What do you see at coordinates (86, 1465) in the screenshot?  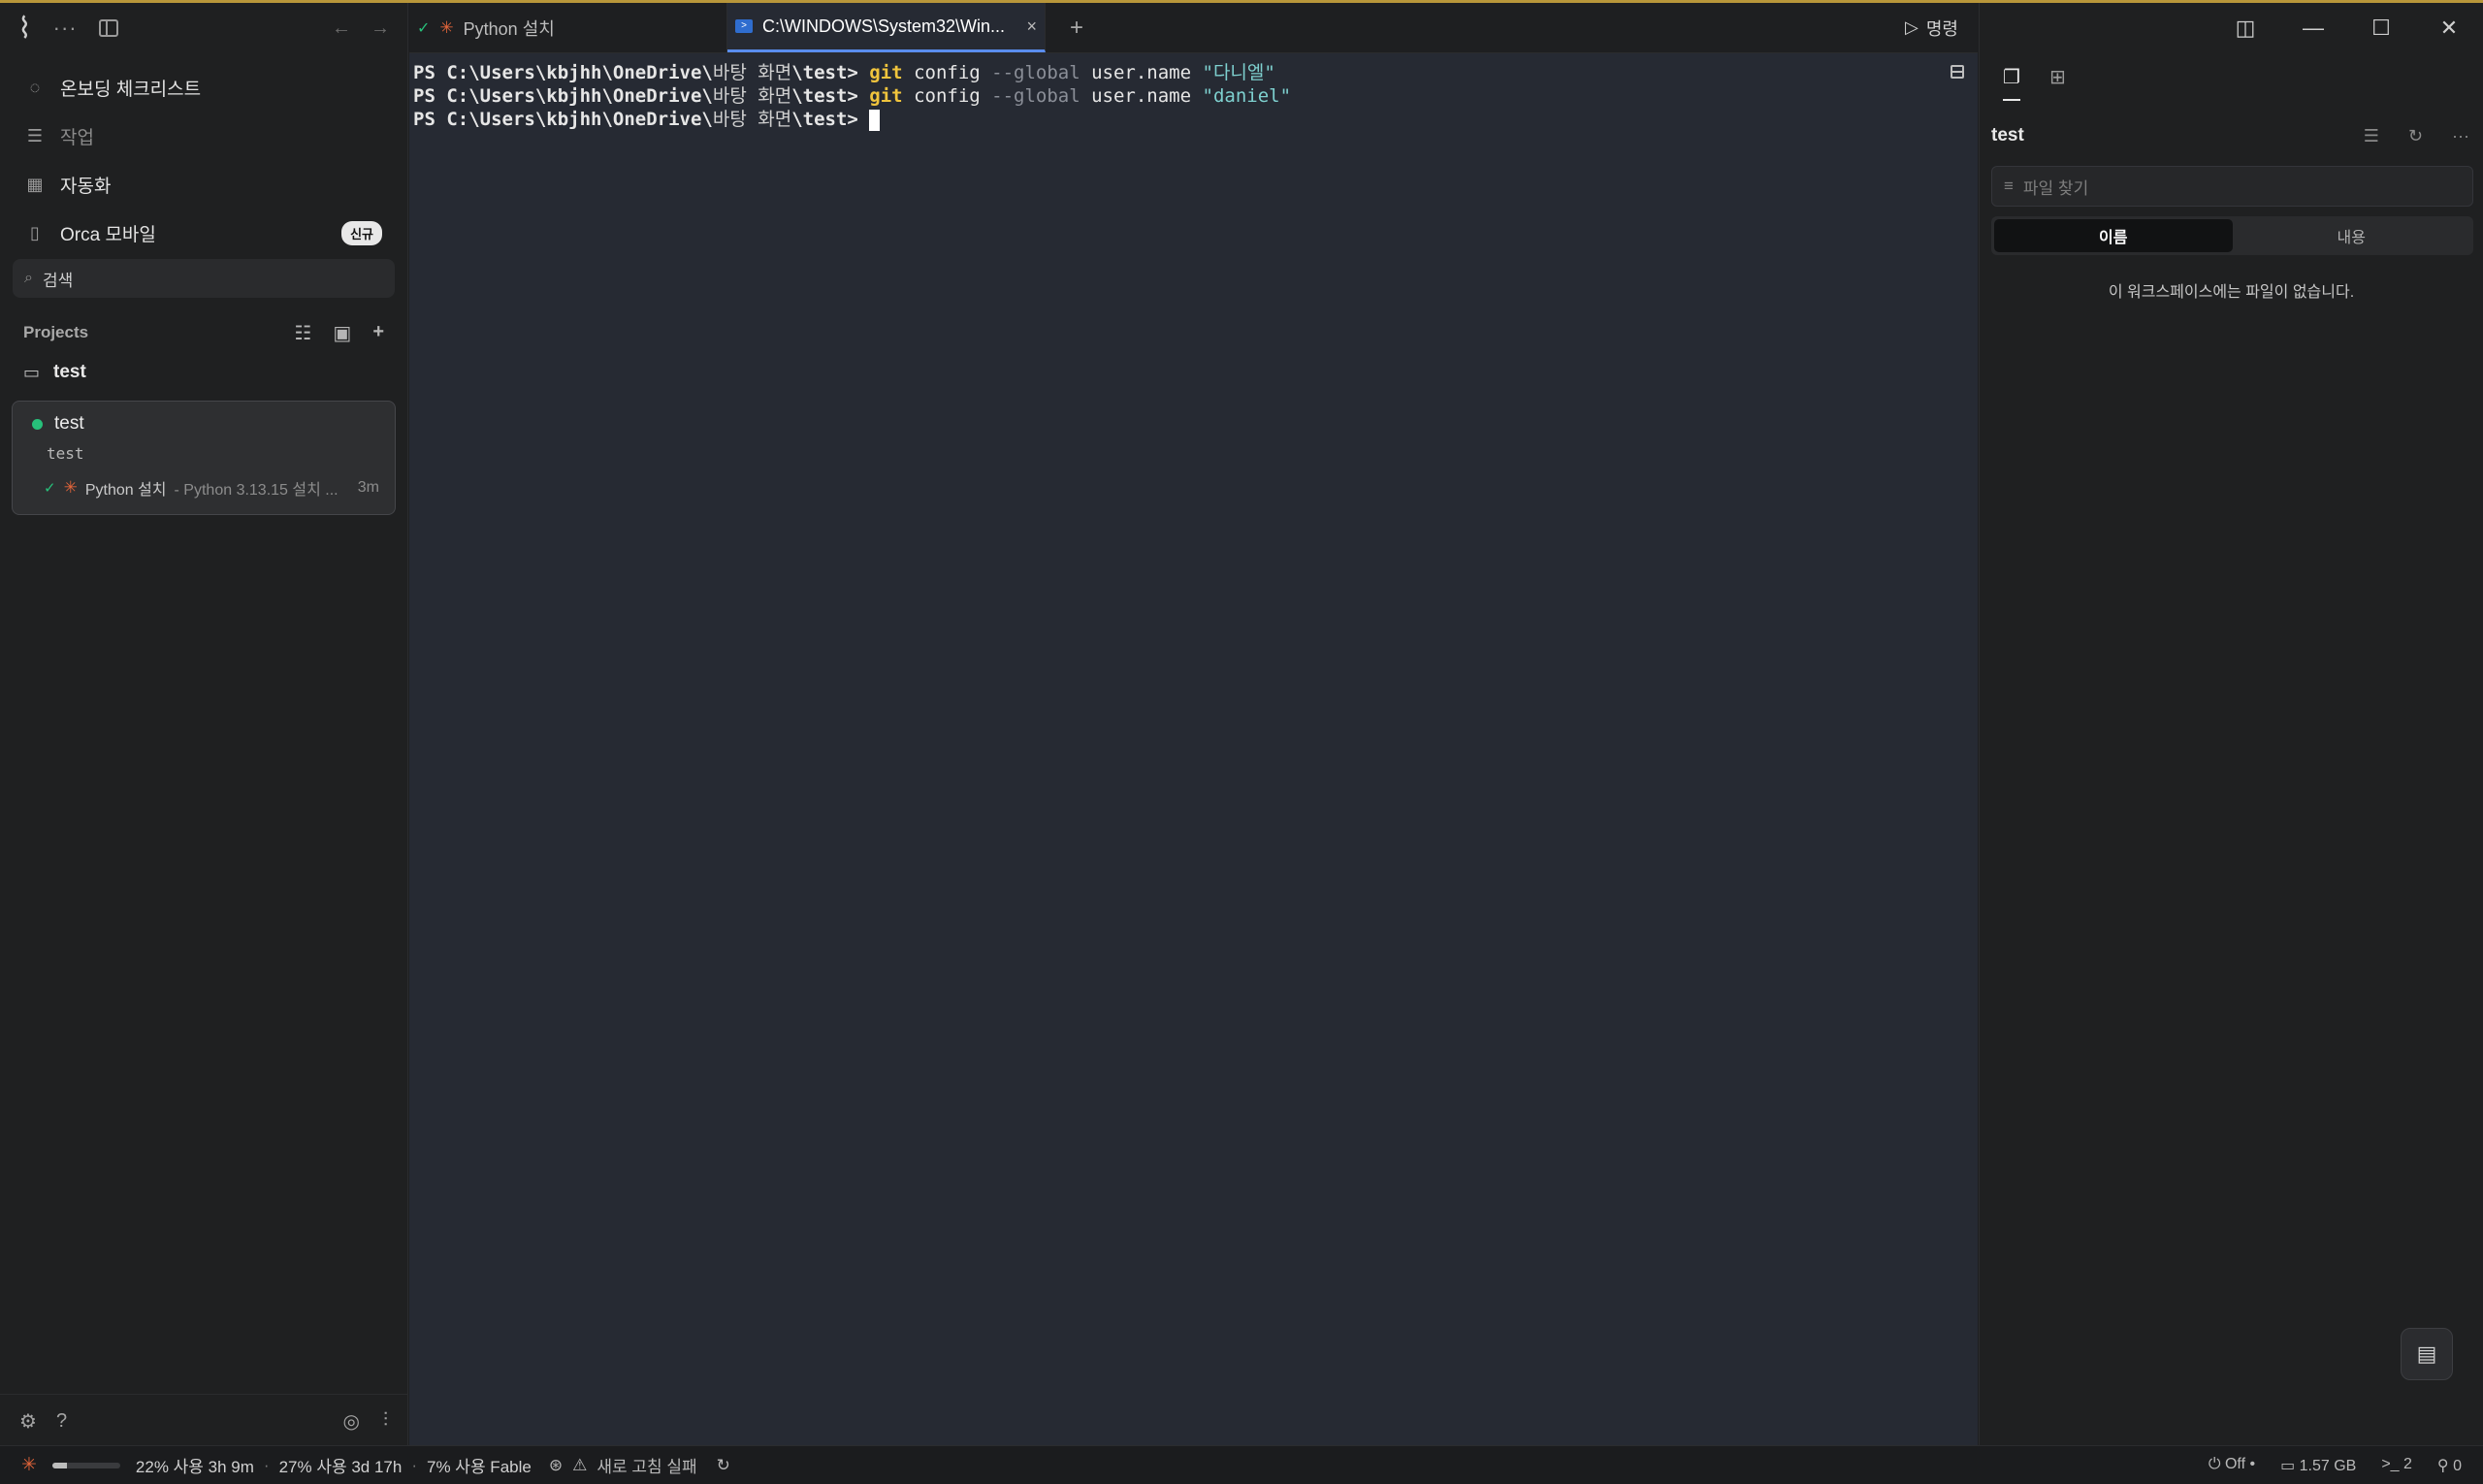 I see `usage-progress-bar` at bounding box center [86, 1465].